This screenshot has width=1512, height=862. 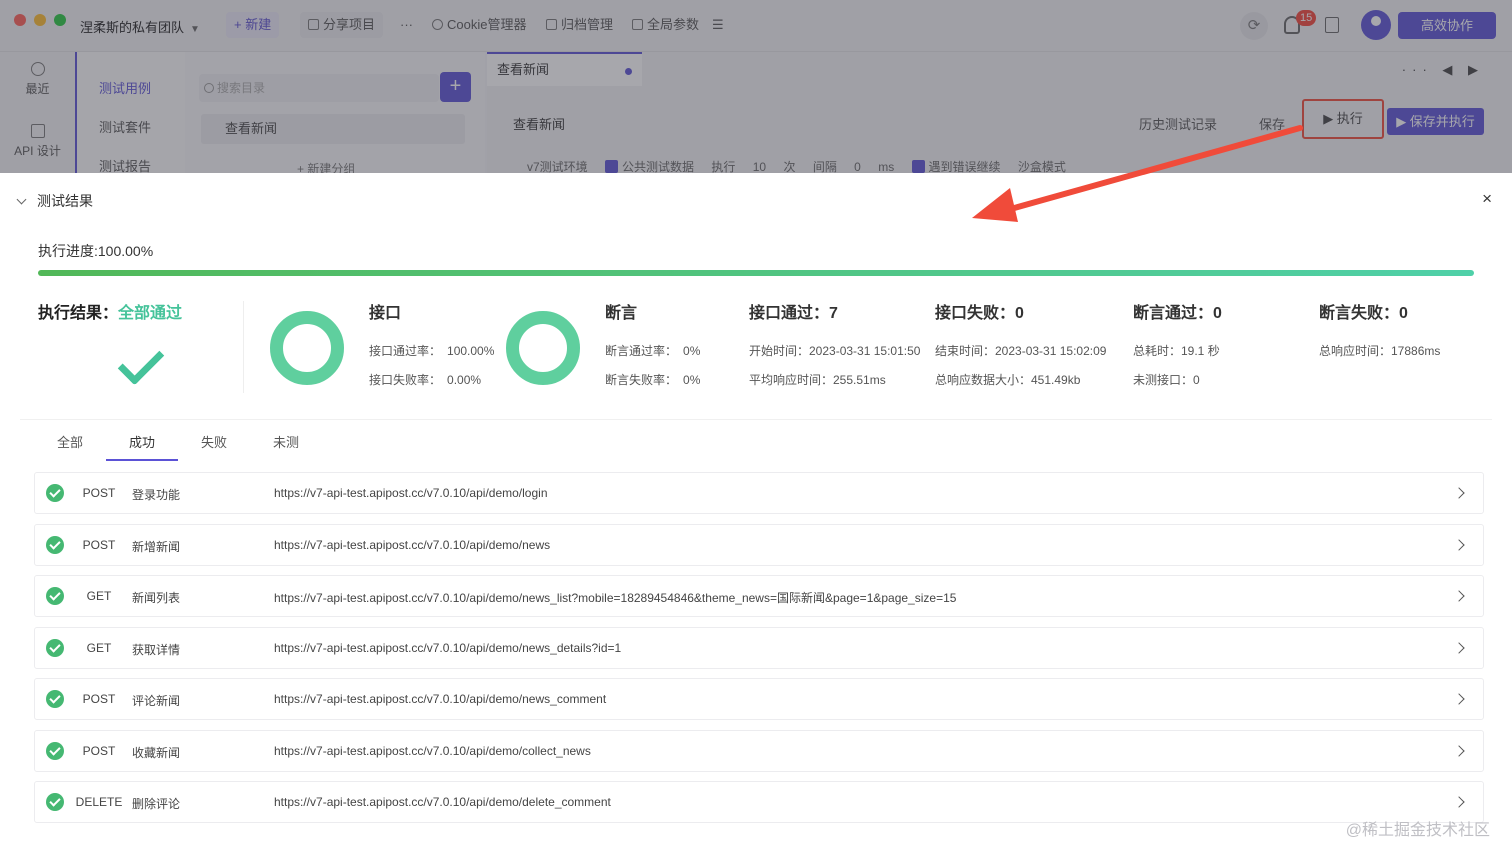 I want to click on summary-label: 执行结果：, so click(x=78, y=313).